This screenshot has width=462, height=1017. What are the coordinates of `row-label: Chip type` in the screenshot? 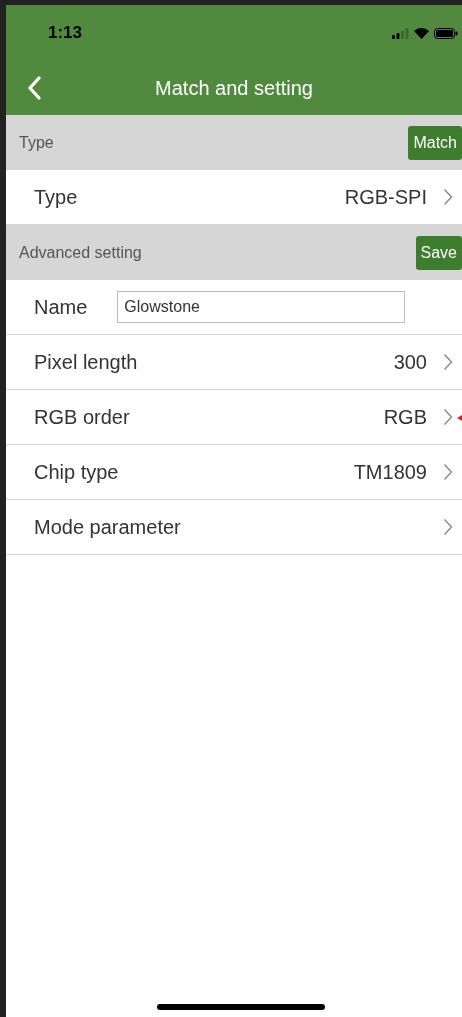 It's located at (76, 472).